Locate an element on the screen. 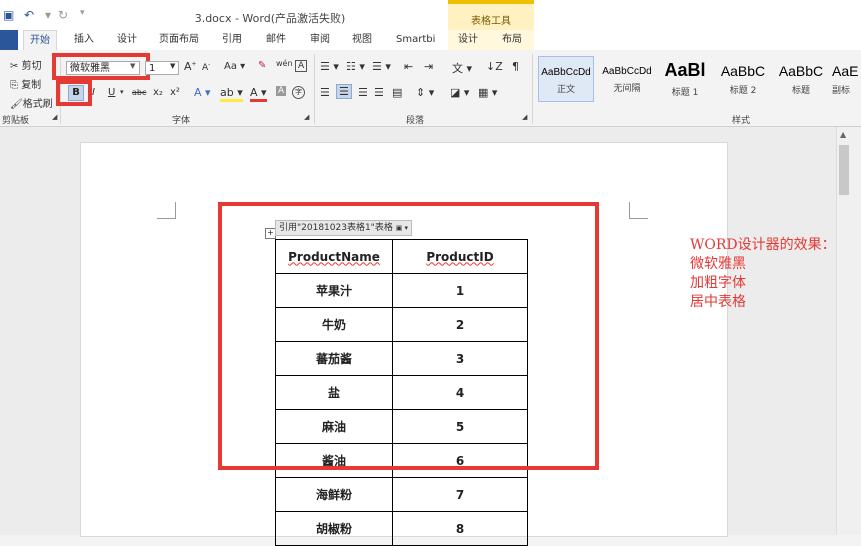  font-group-label: 字体 is located at coordinates (181, 121).